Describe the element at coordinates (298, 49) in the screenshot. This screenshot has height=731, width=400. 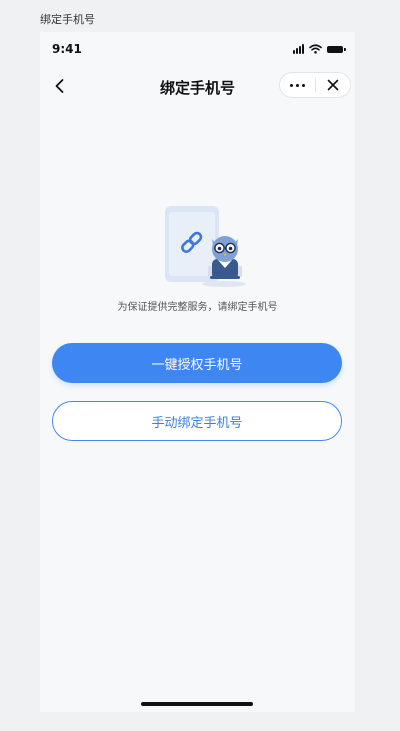
I see `signal-icon` at that location.